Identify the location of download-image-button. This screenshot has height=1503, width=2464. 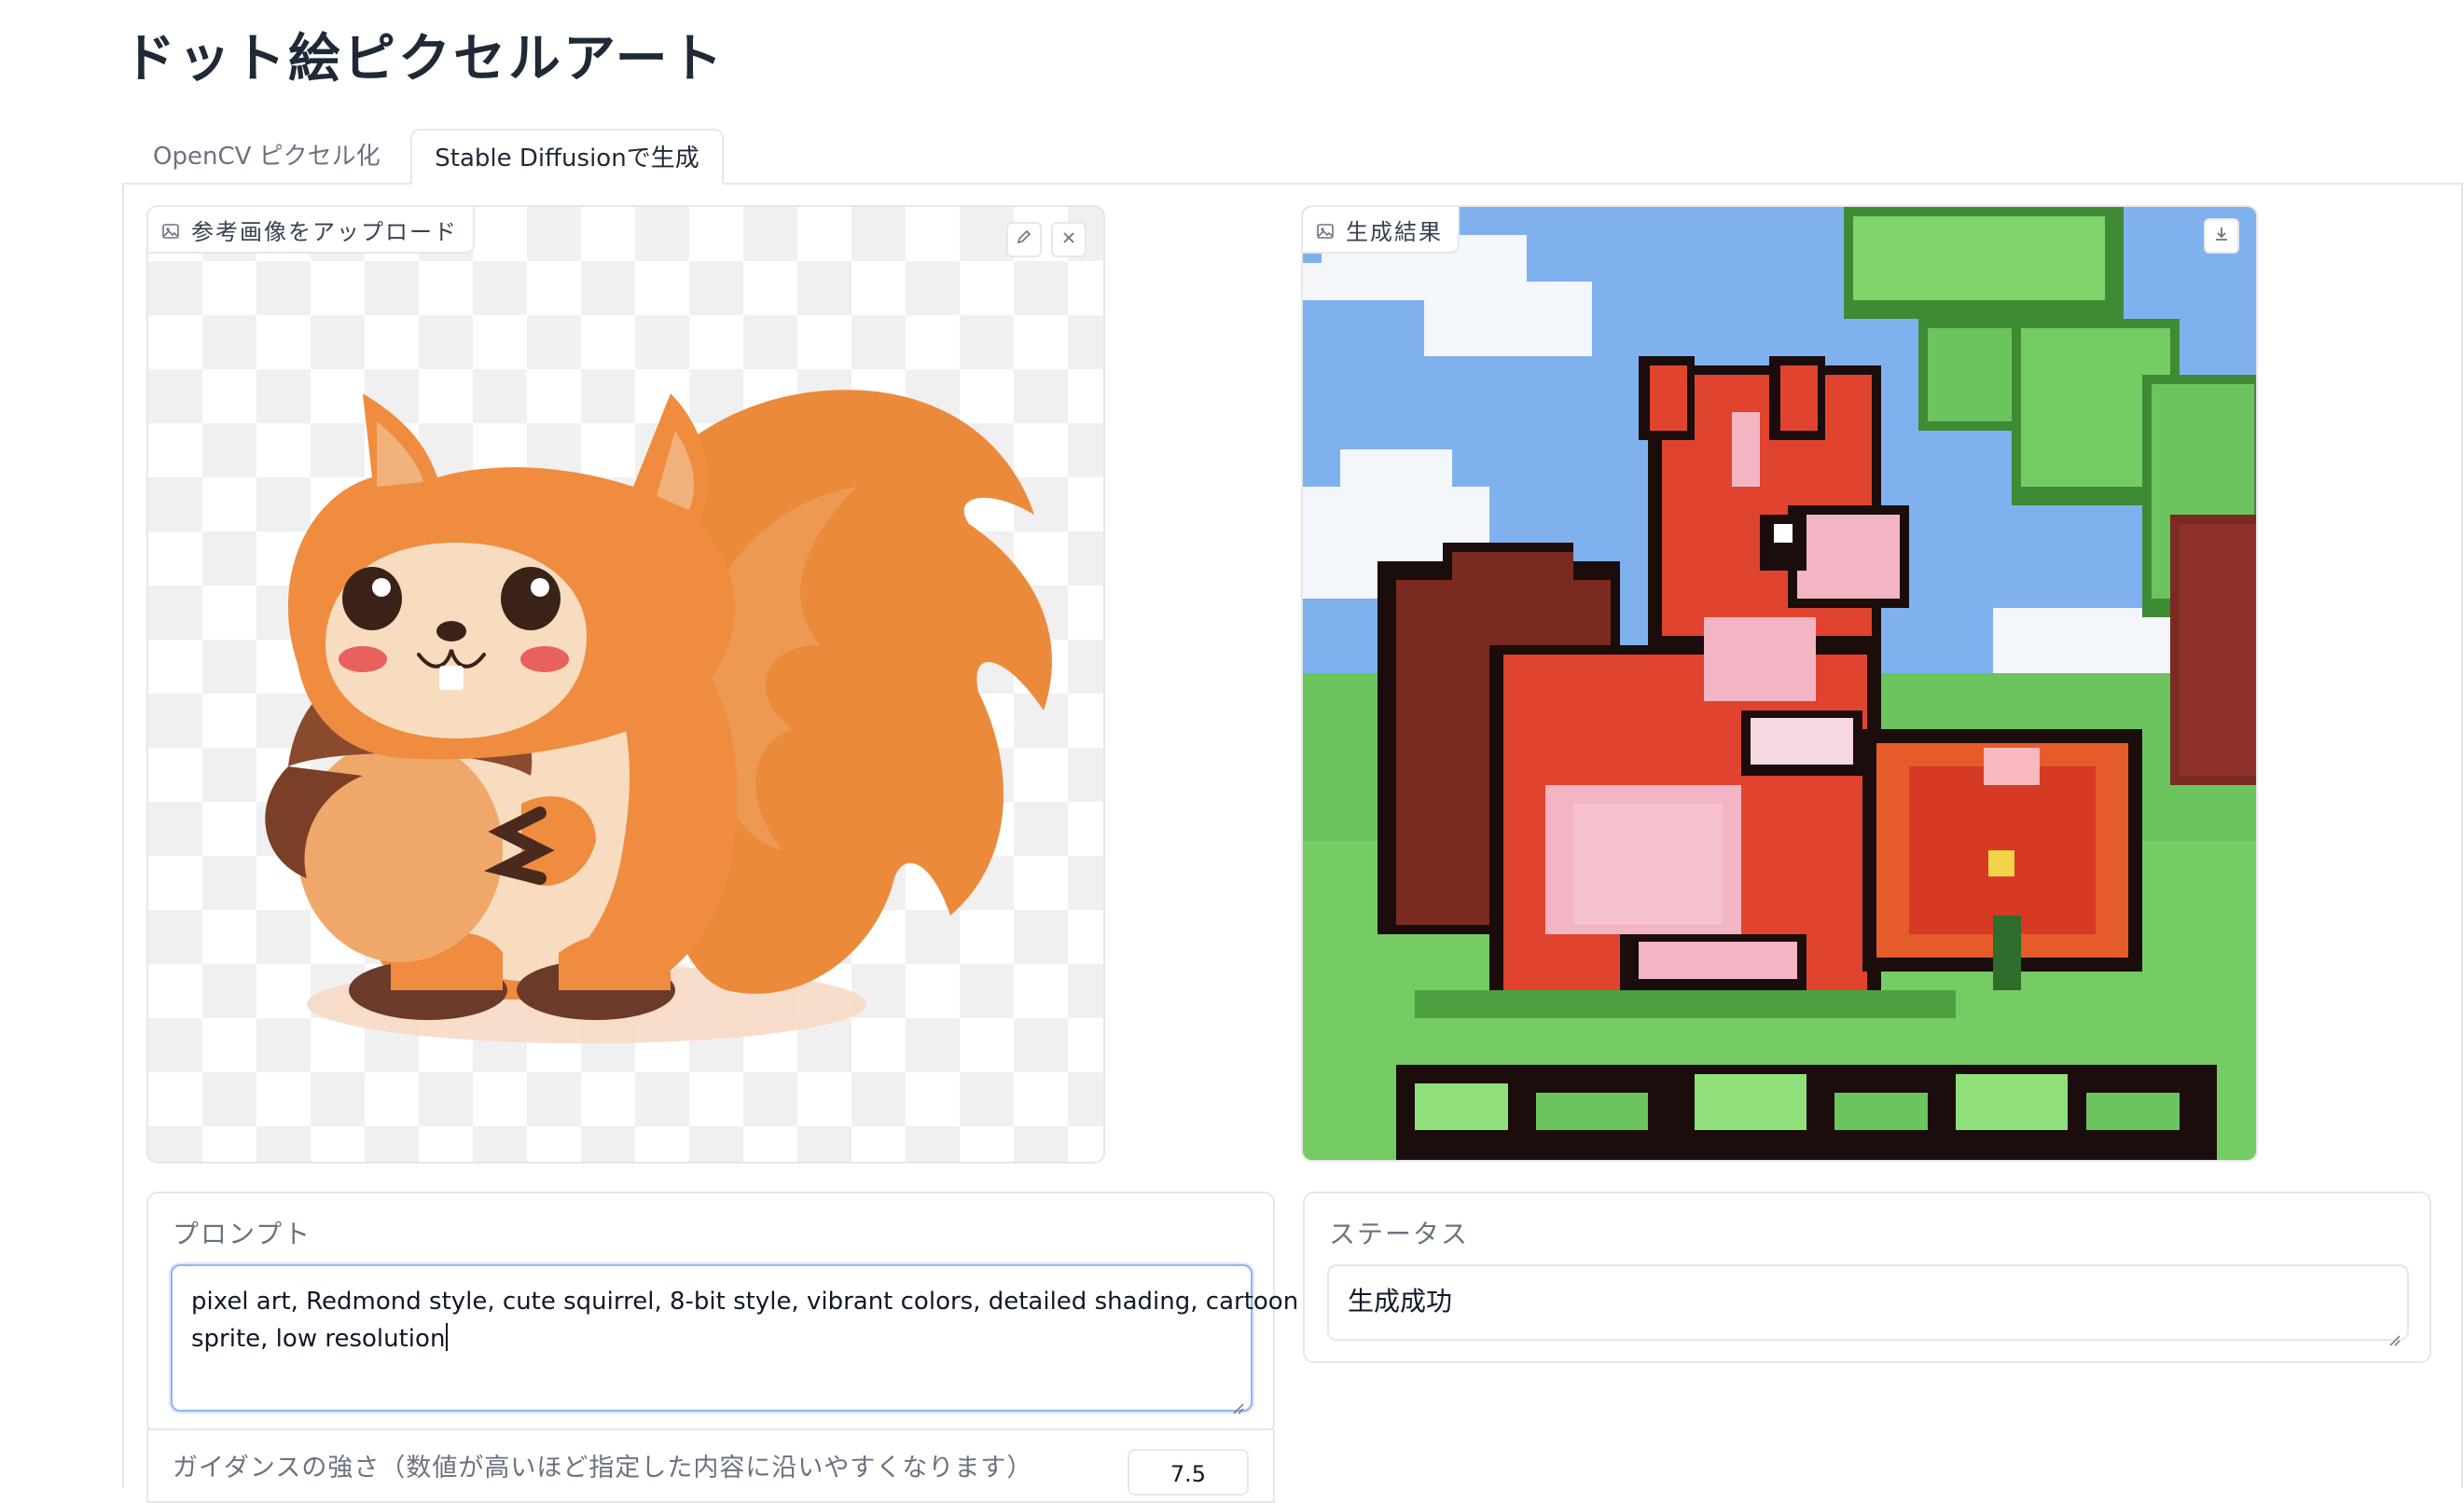
(2221, 236).